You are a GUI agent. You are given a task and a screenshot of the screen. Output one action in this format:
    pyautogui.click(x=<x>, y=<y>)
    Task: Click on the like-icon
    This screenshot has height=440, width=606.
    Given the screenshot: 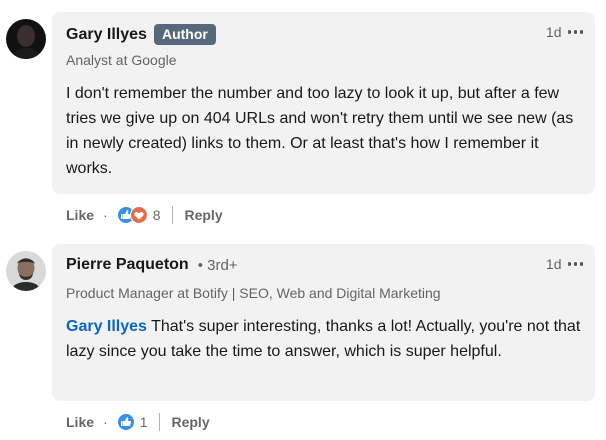 What is the action you would take?
    pyautogui.click(x=125, y=422)
    